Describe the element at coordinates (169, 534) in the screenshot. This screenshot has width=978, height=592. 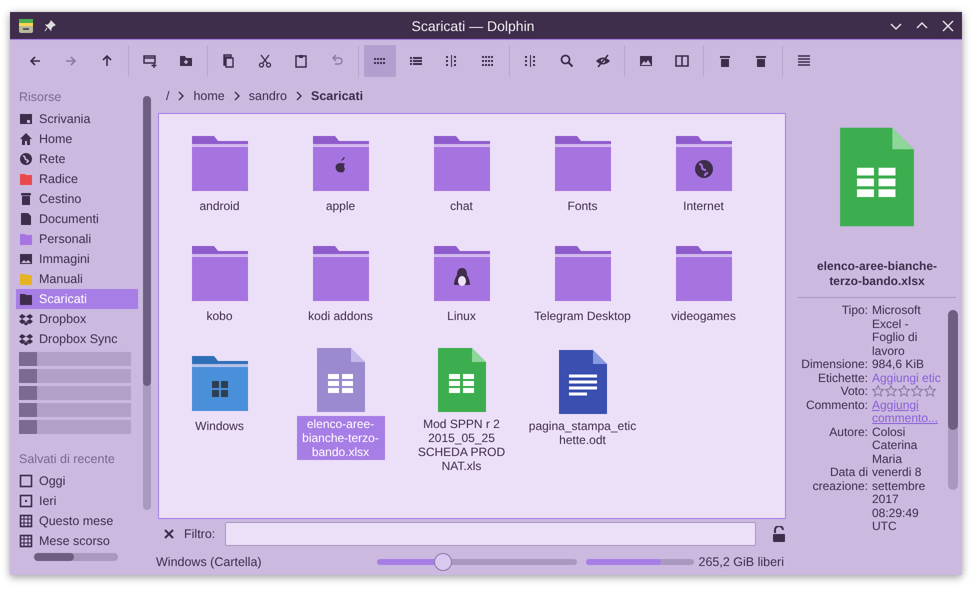
I see `close-icon` at that location.